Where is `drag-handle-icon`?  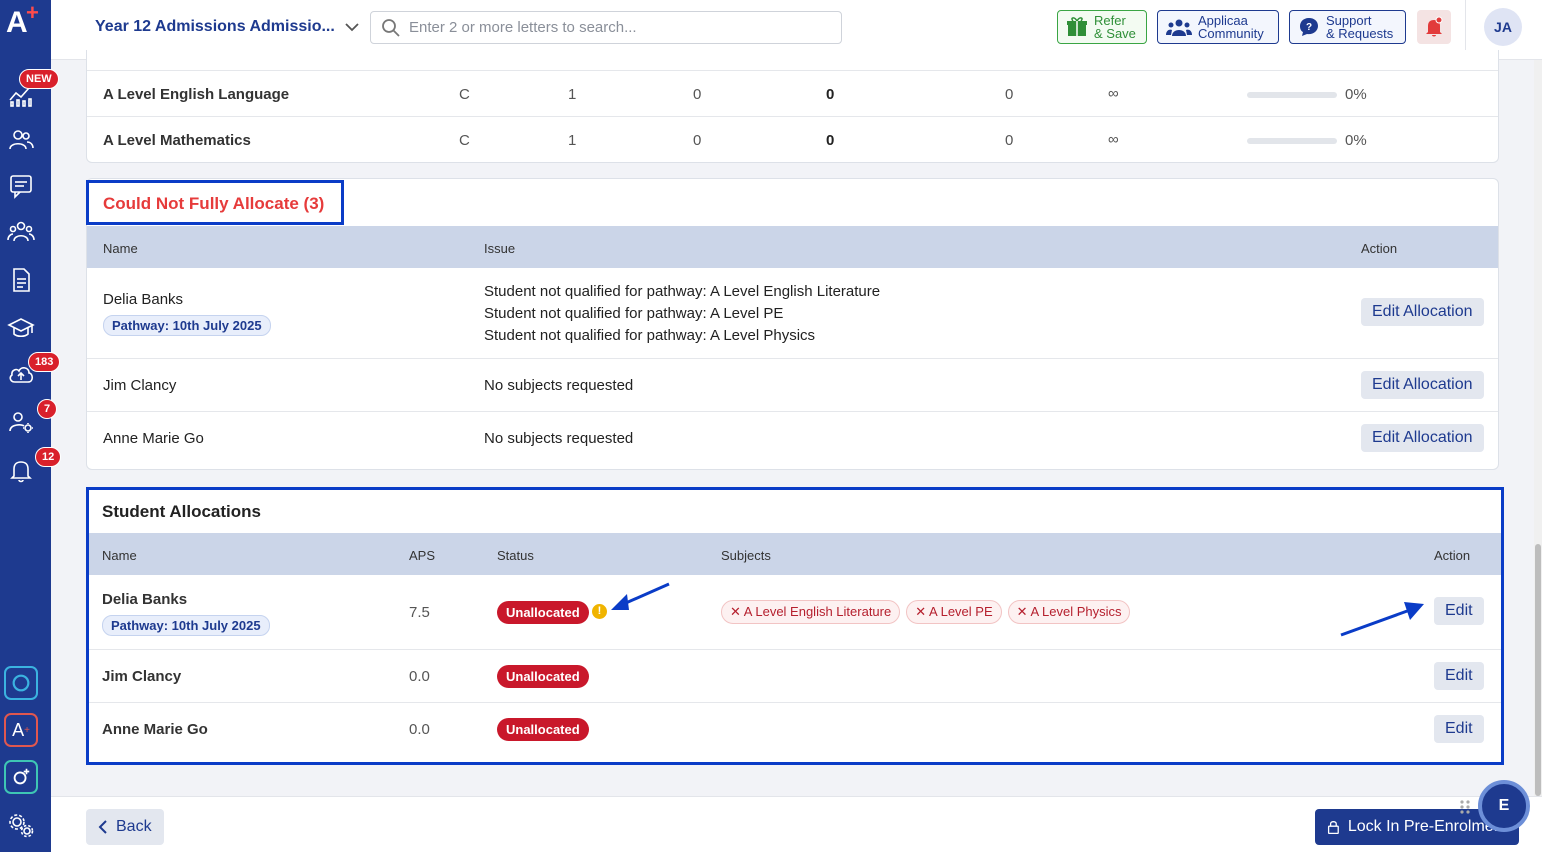
drag-handle-icon is located at coordinates (1465, 807).